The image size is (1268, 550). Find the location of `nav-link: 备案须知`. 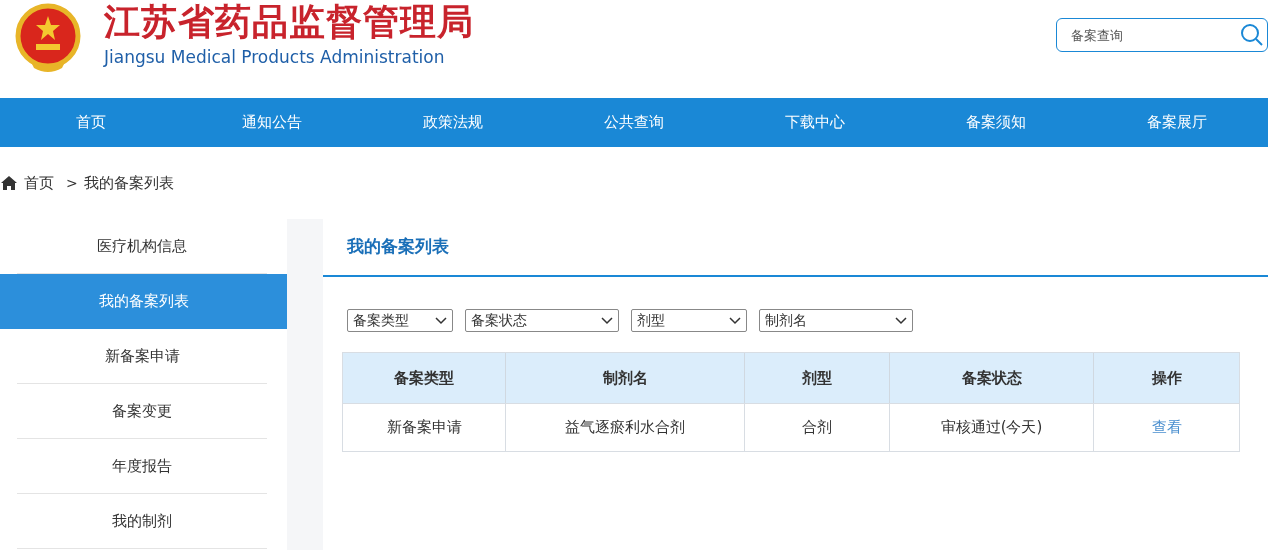

nav-link: 备案须知 is located at coordinates (996, 122).